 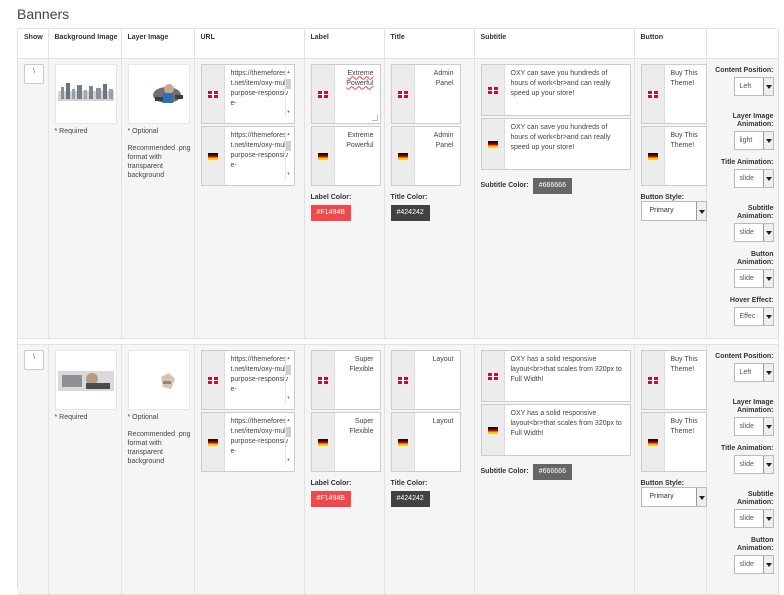 What do you see at coordinates (425, 441) in the screenshot?
I see `title-field-de: Layout` at bounding box center [425, 441].